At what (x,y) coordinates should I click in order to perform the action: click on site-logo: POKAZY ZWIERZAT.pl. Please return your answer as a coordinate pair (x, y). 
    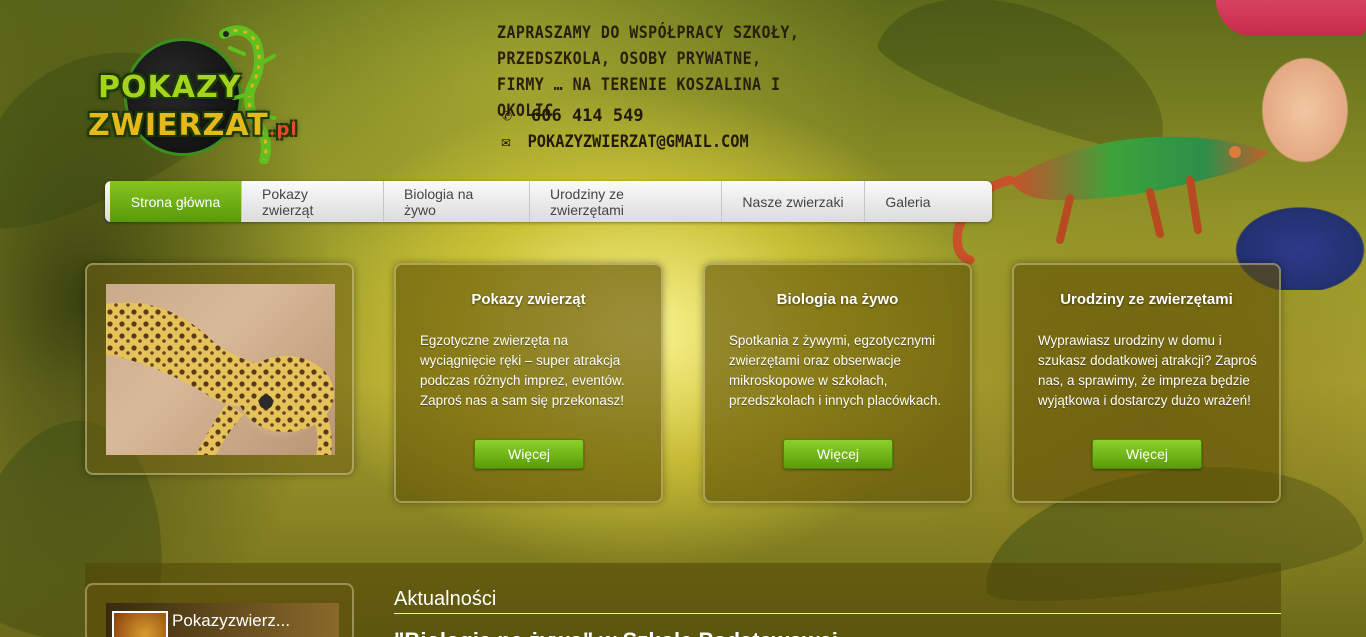
    Looking at the image, I should click on (199, 94).